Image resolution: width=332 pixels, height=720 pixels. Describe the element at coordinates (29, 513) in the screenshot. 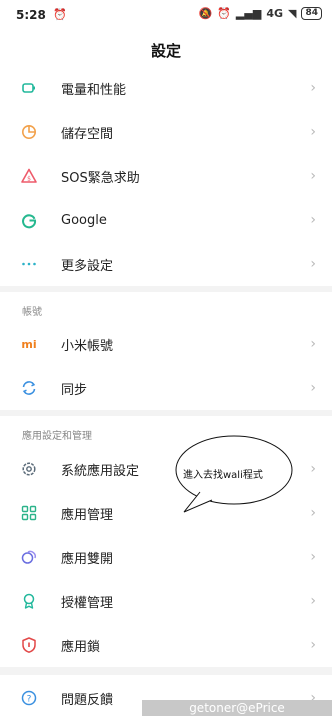

I see `grid-apps-icon` at that location.